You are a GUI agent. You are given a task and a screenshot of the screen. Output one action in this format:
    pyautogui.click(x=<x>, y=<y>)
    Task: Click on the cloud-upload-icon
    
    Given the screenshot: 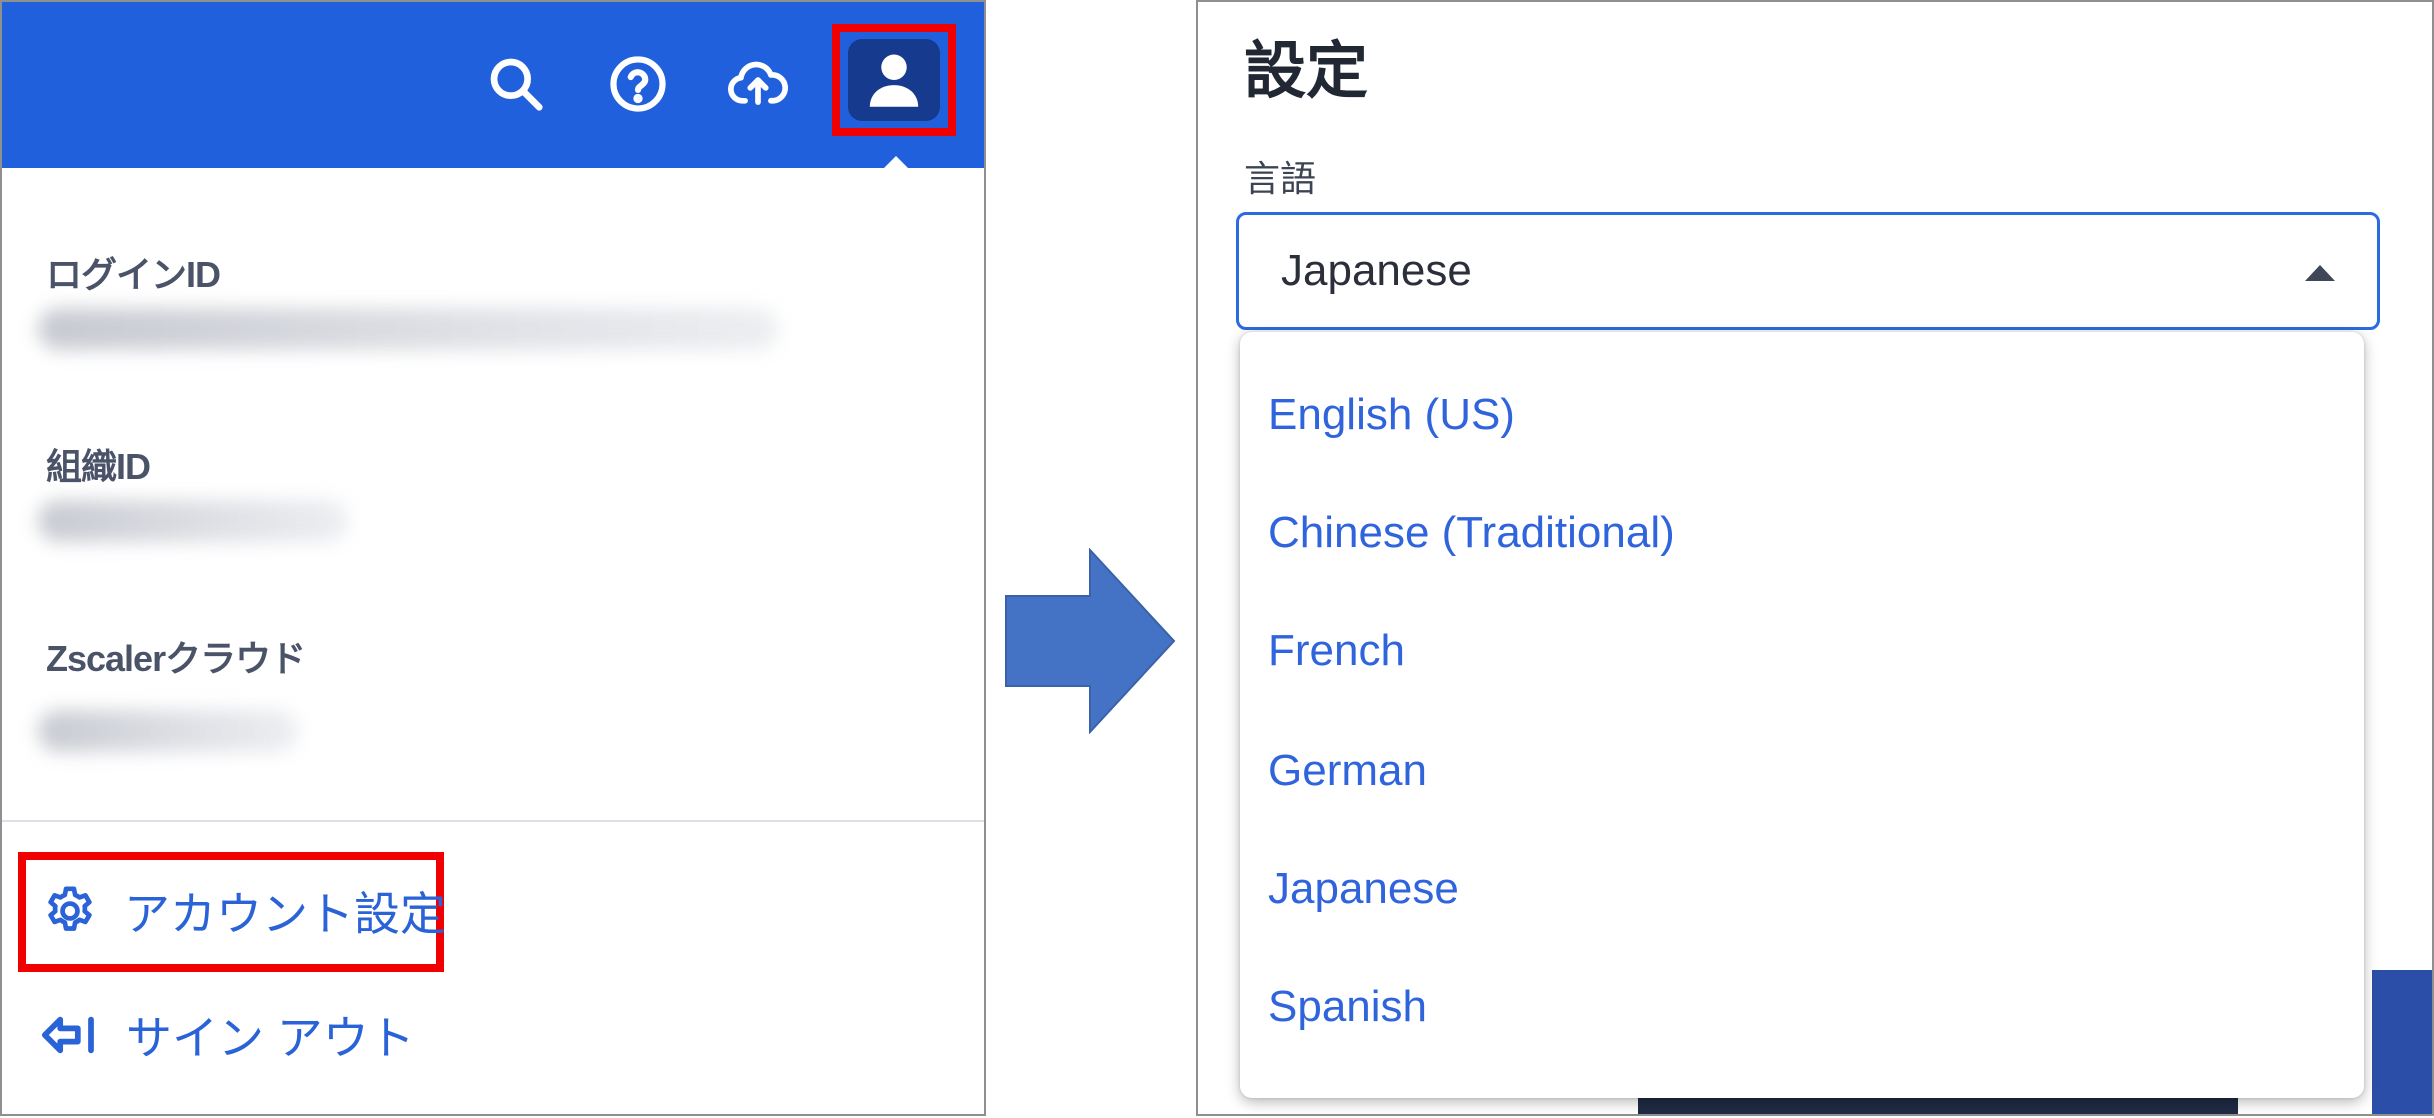 What is the action you would take?
    pyautogui.click(x=758, y=84)
    